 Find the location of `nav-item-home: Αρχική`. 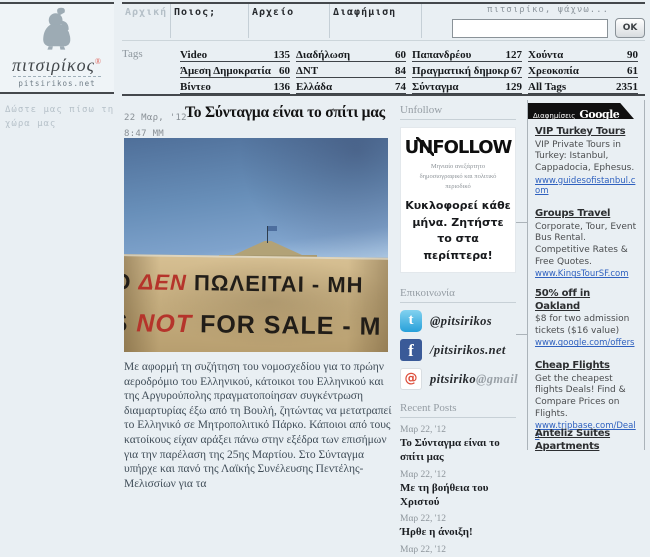

nav-item-home: Αρχική is located at coordinates (146, 21).